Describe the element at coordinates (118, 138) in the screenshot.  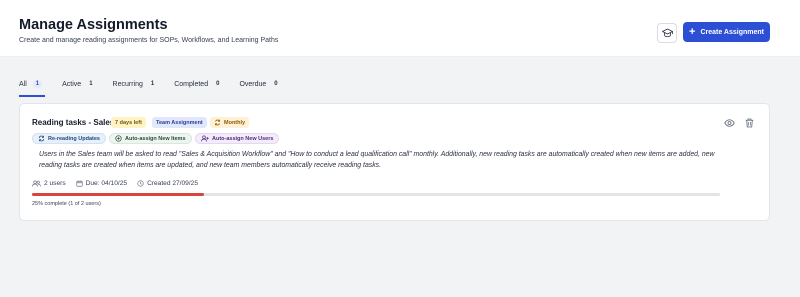
I see `plus-circle-icon` at that location.